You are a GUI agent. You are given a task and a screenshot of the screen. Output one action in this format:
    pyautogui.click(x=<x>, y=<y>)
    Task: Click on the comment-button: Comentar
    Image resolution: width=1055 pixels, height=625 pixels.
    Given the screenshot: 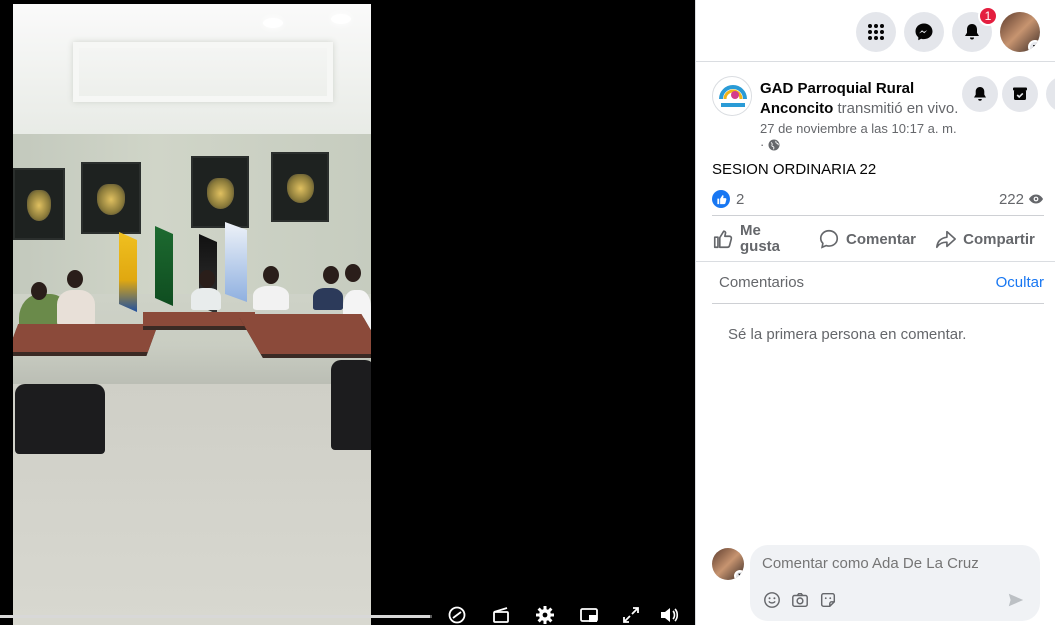 What is the action you would take?
    pyautogui.click(x=867, y=239)
    